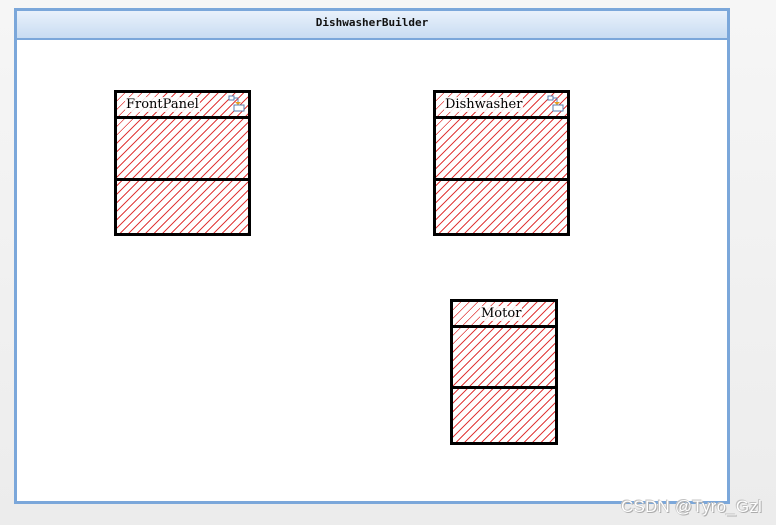  I want to click on class-name-label: Motor, so click(501, 313).